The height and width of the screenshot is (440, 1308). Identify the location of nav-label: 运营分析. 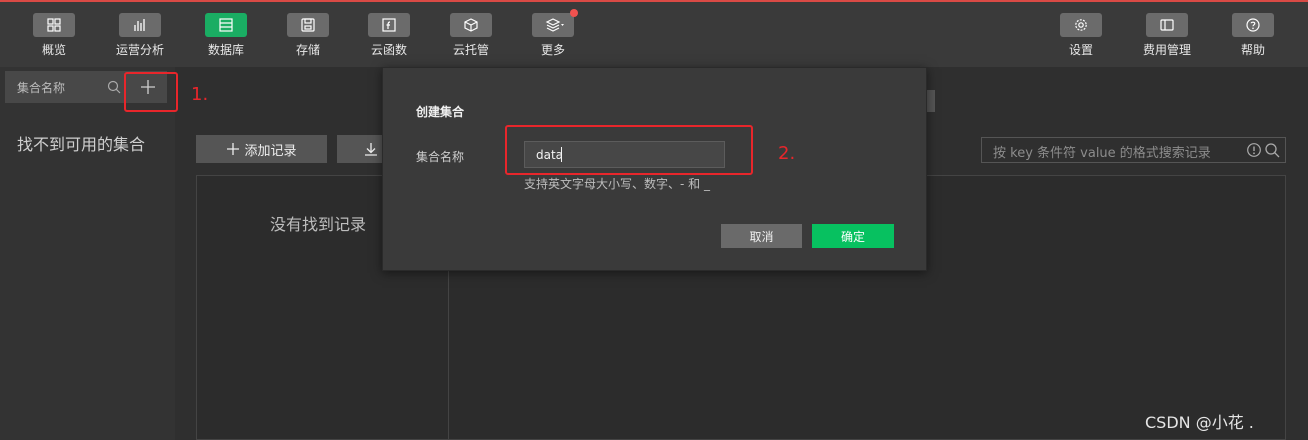
(139, 50).